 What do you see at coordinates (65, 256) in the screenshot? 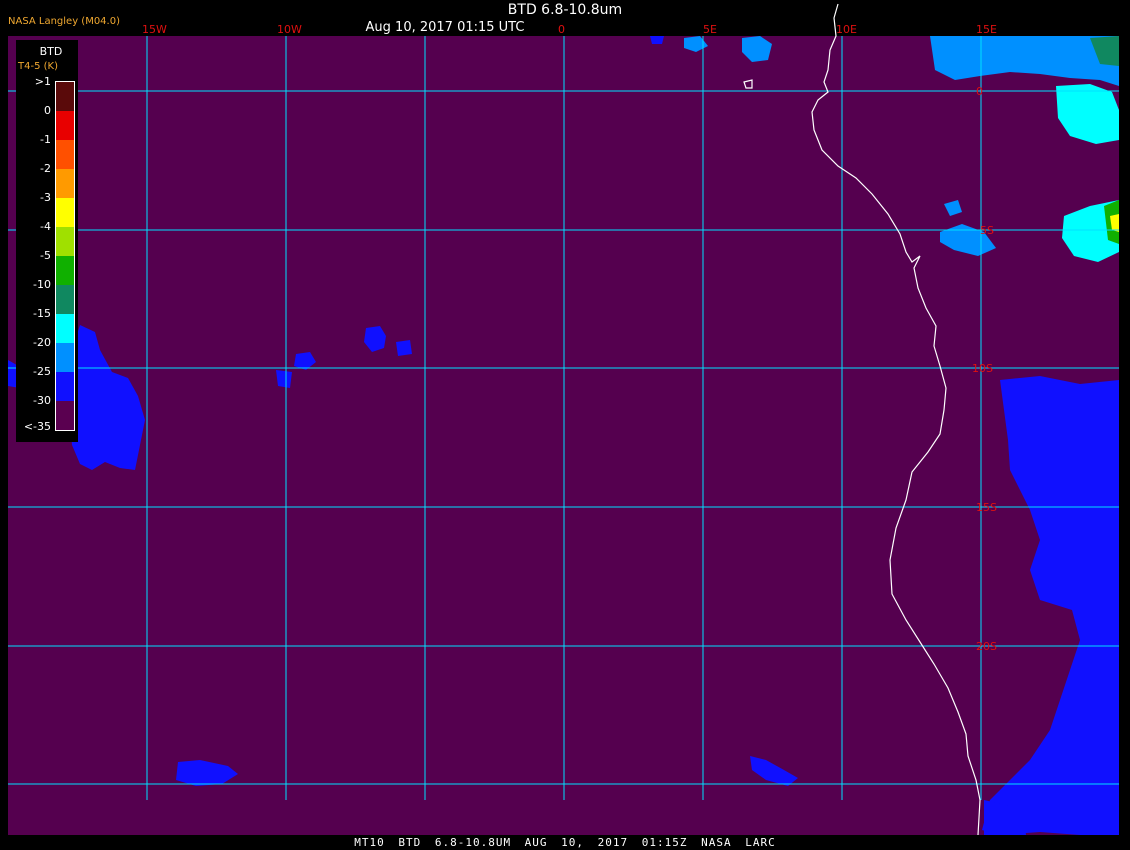
I see `legend-colorbar-frame` at bounding box center [65, 256].